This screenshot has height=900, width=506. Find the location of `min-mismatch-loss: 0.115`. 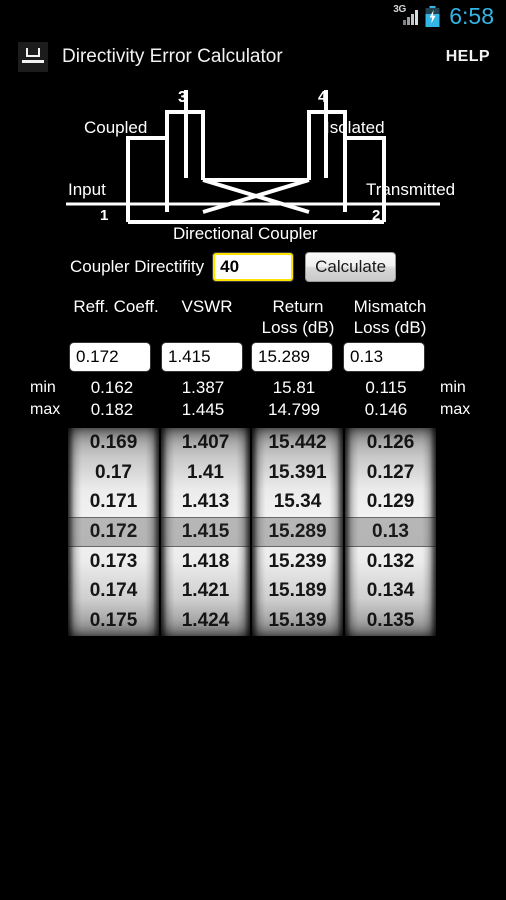

min-mismatch-loss: 0.115 is located at coordinates (386, 387).